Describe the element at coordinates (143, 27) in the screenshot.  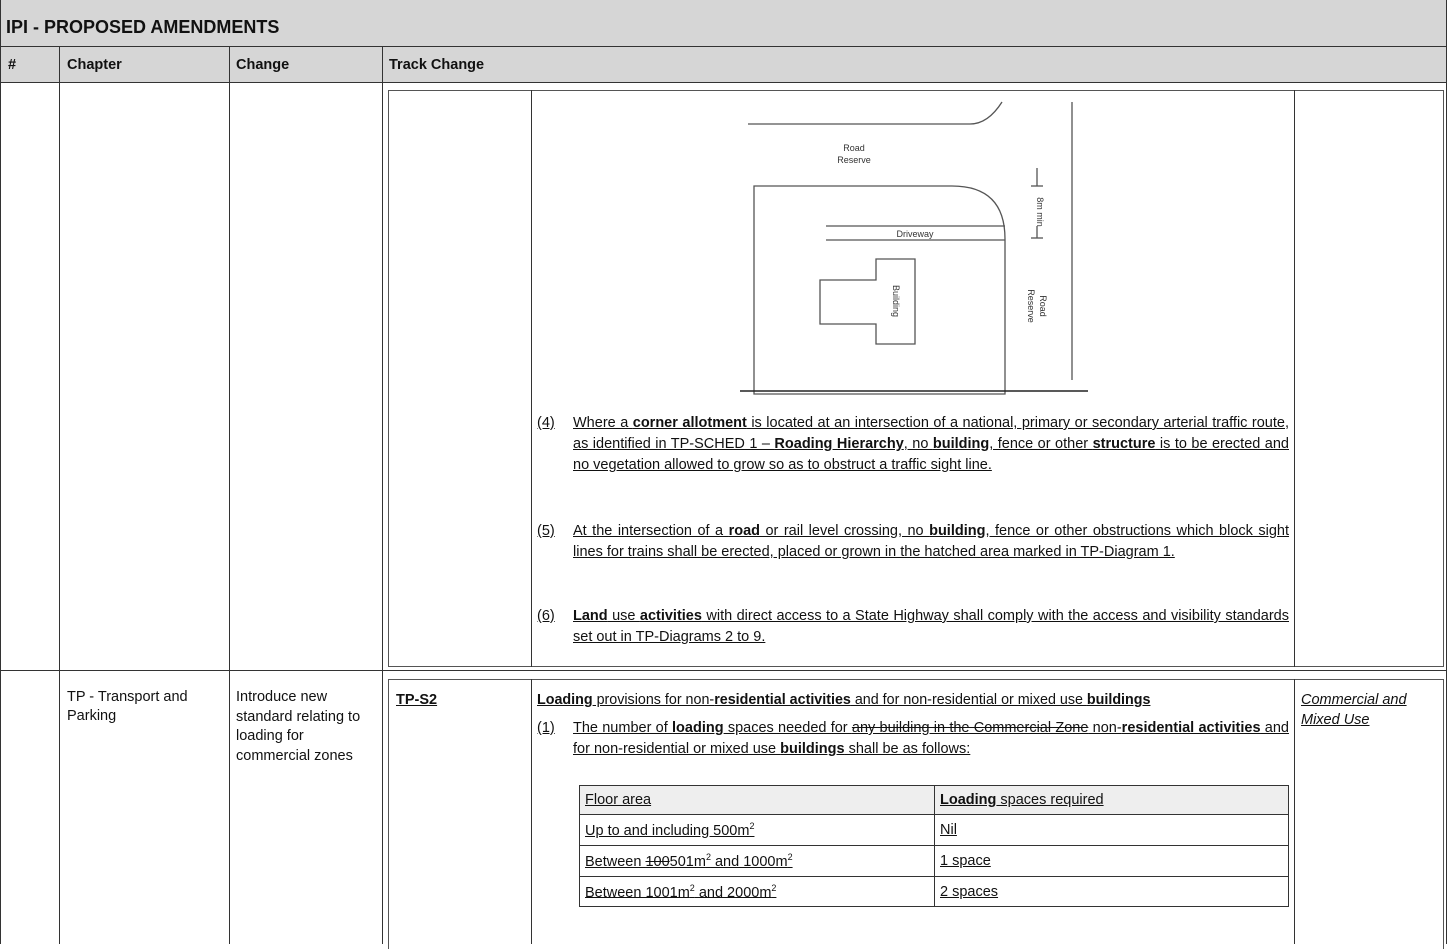
I see `document-title: IPI - PROPOSED AMENDMENTS` at that location.